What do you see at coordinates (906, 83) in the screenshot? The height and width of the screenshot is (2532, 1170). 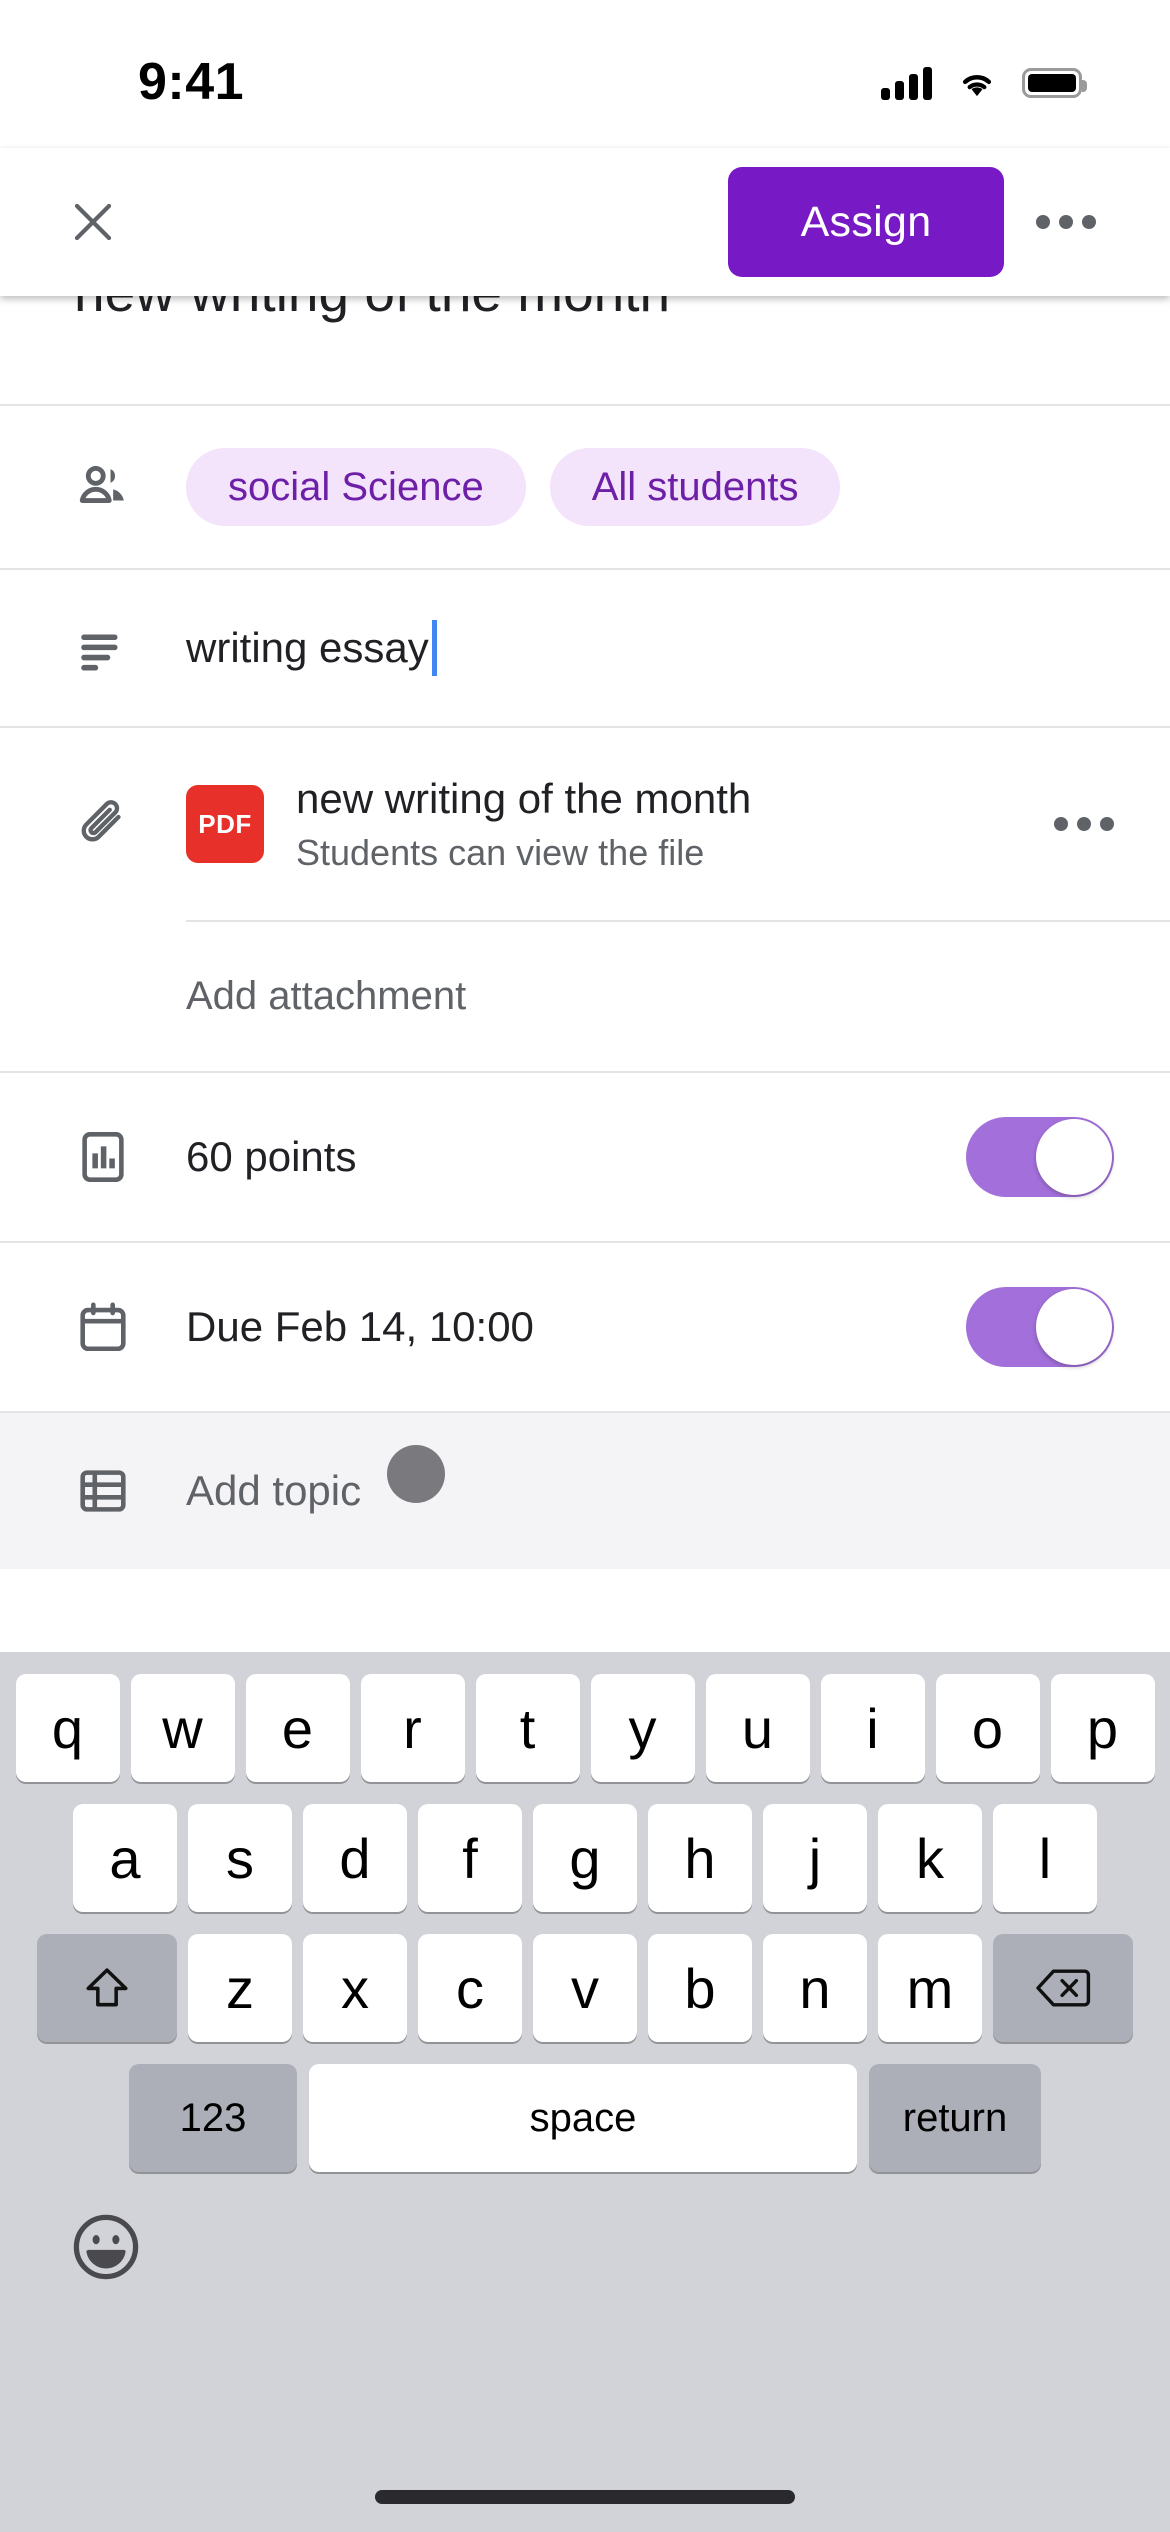 I see `cellular-signal-icon` at bounding box center [906, 83].